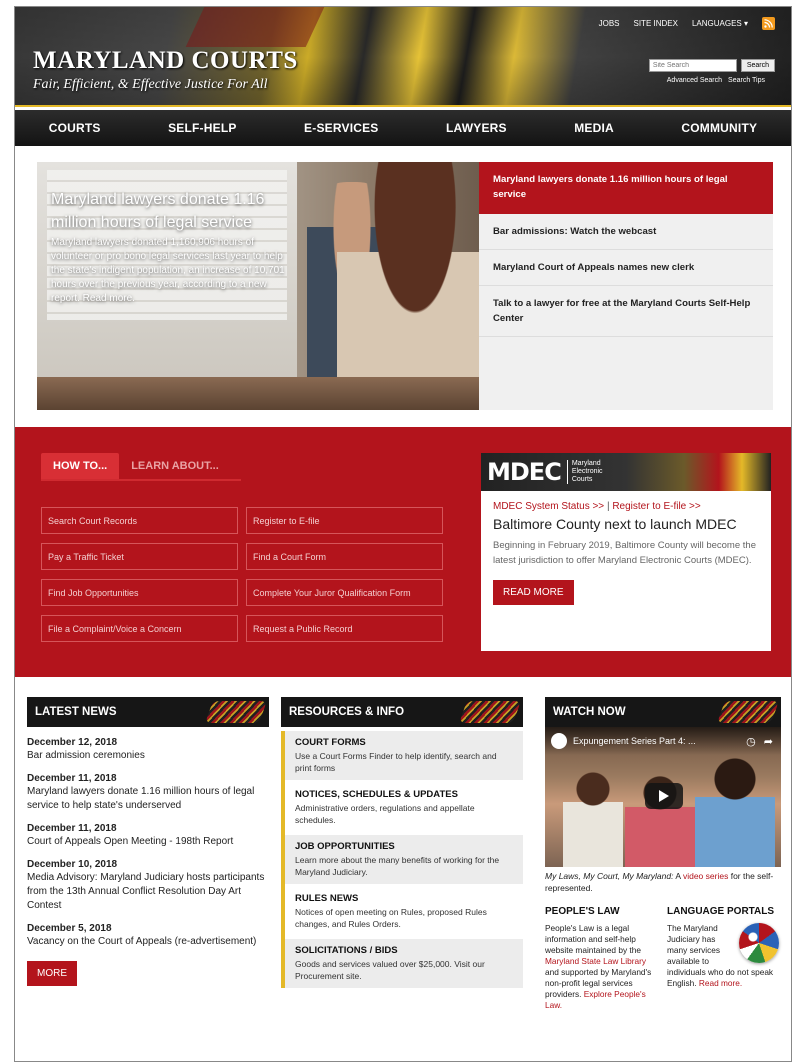 The image size is (794, 1064). What do you see at coordinates (705, 876) in the screenshot?
I see `video-series-link: video series` at bounding box center [705, 876].